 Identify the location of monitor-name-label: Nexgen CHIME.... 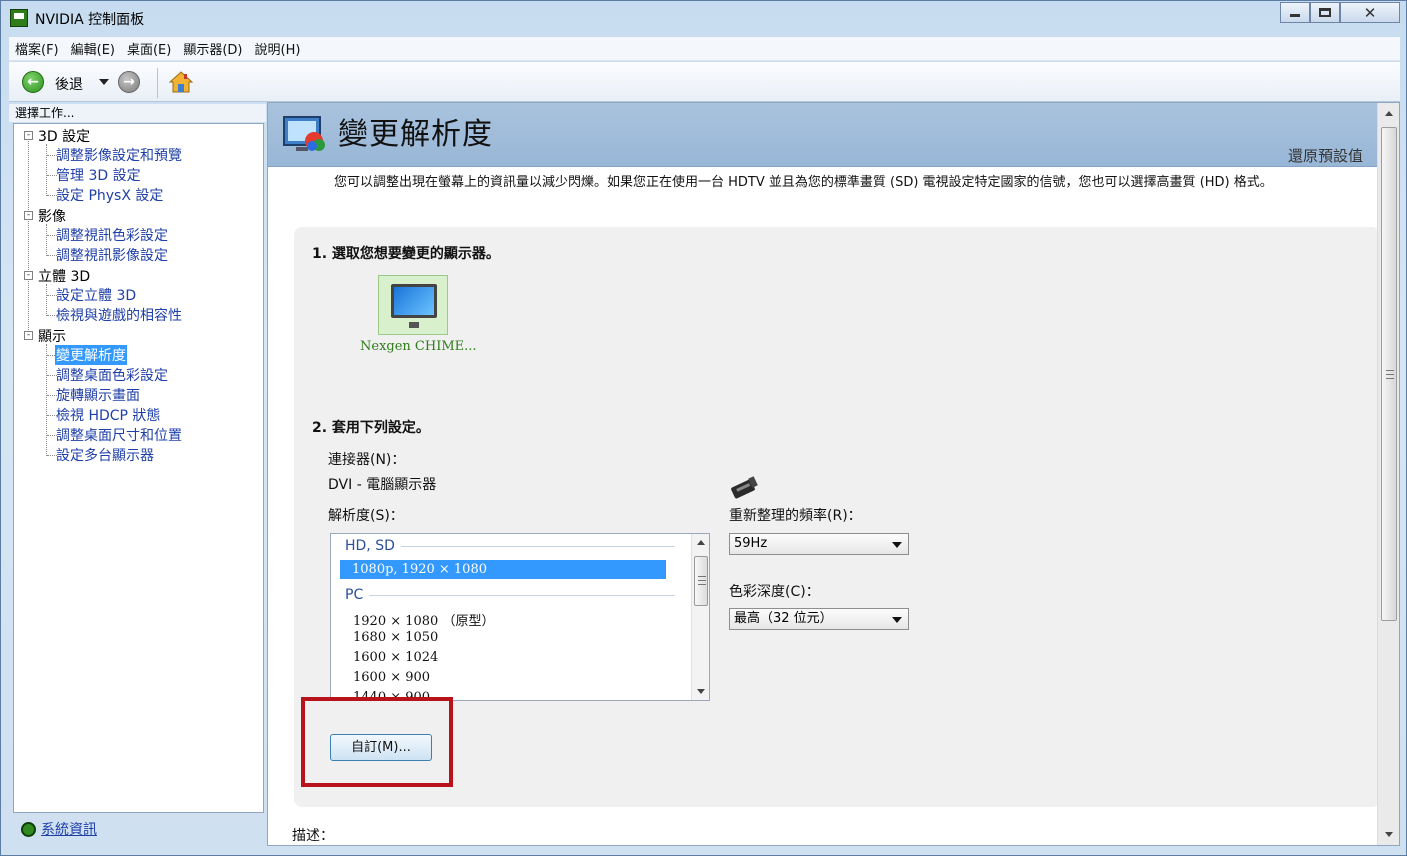
(418, 346).